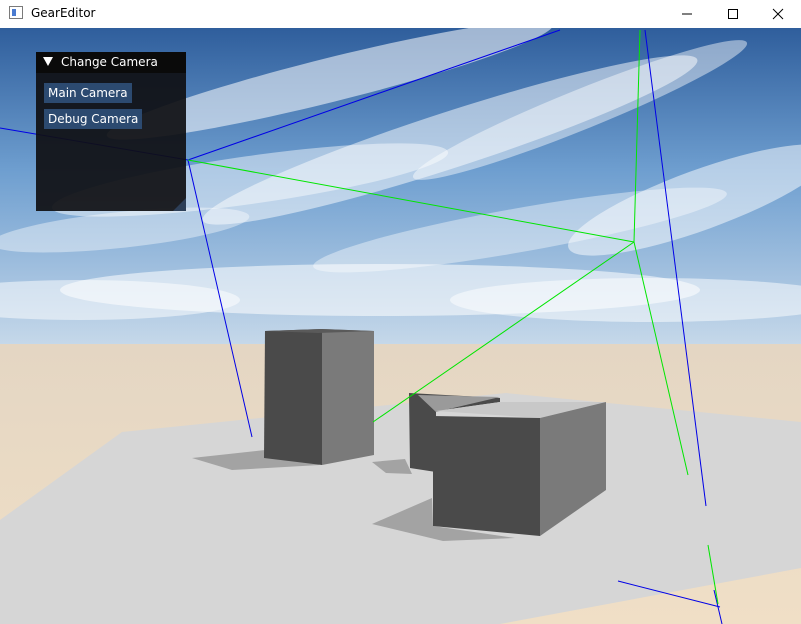 The width and height of the screenshot is (801, 624). I want to click on panel-title: Change Camera, so click(109, 62).